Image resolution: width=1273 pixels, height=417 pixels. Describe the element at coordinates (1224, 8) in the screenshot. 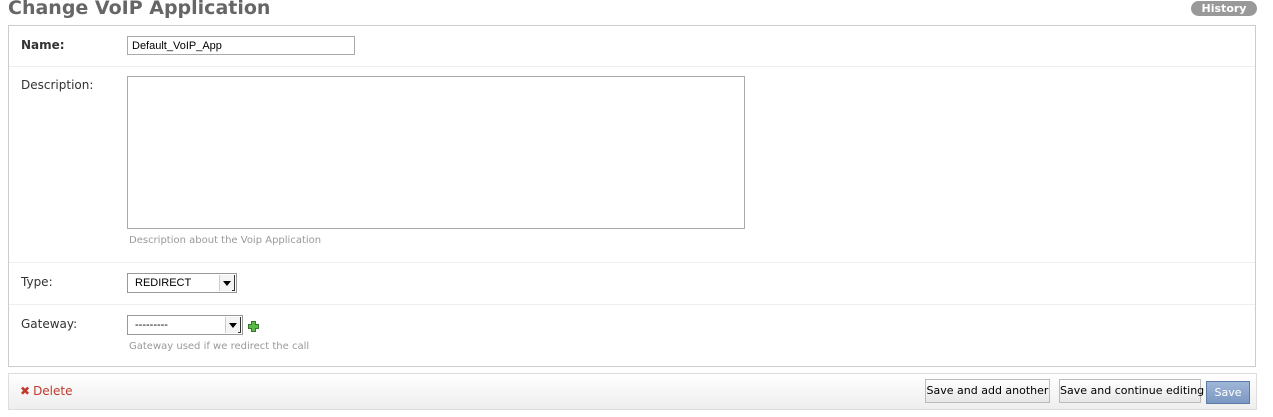

I see `history-button: History` at that location.